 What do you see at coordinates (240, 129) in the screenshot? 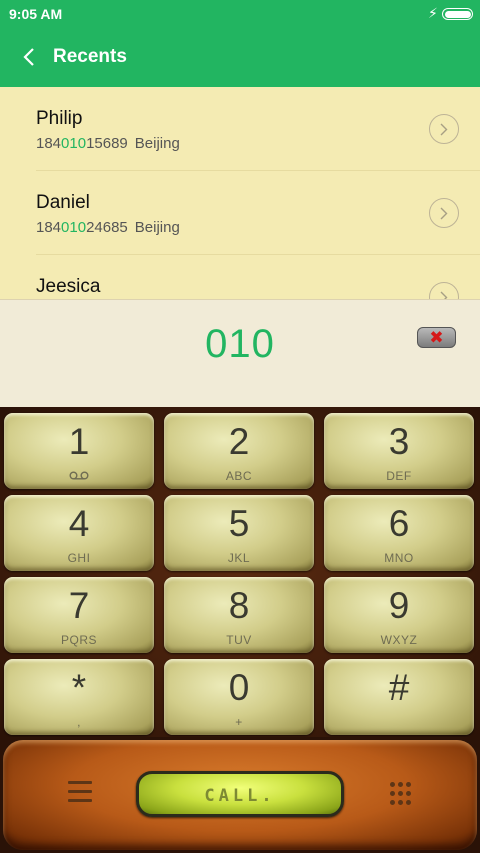
I see `recent-contact-row: Philip 18401015689 Beijing` at bounding box center [240, 129].